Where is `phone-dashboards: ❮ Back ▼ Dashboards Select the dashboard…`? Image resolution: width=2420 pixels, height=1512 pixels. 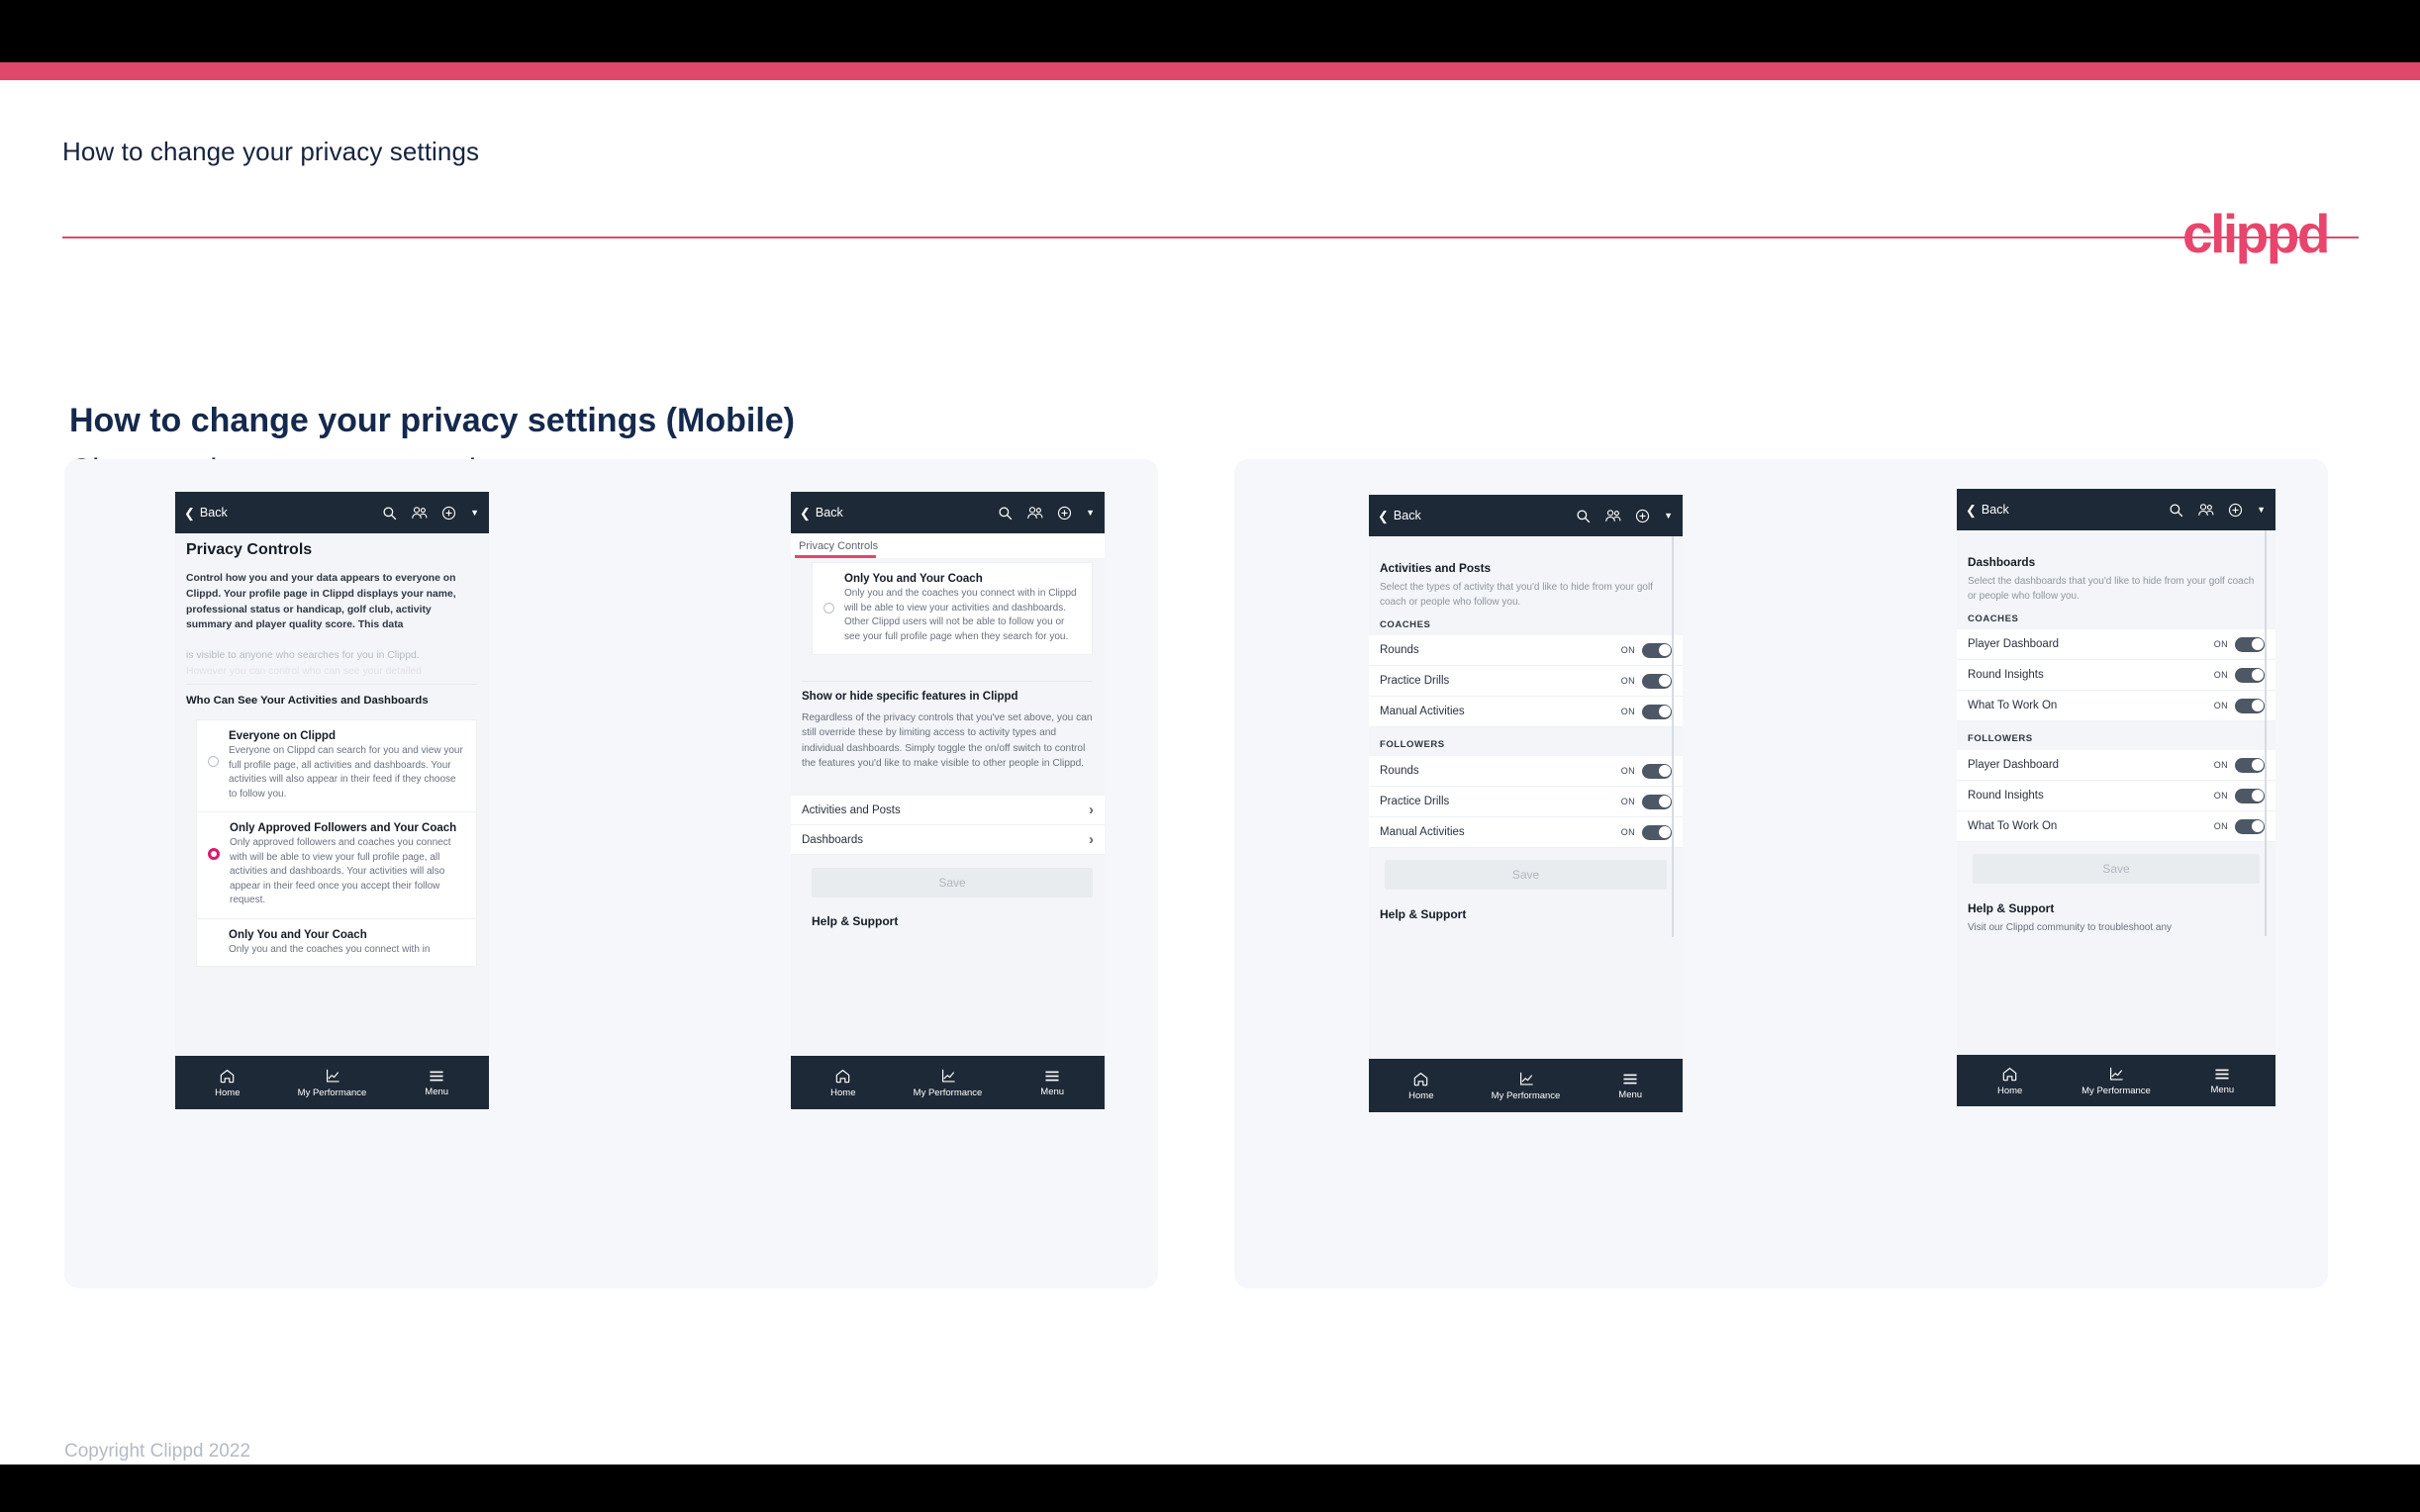 phone-dashboards: ❮ Back ▼ Dashboards Select the dashboard… is located at coordinates (2116, 798).